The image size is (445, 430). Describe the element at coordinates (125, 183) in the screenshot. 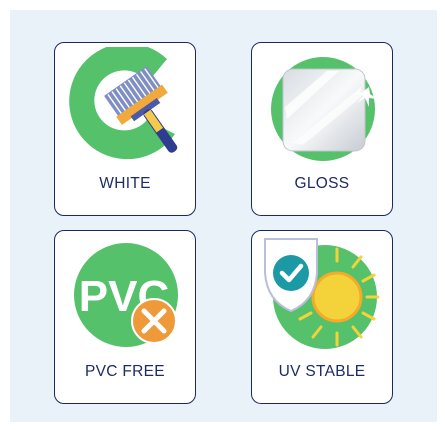

I see `card-label: WHITE` at that location.